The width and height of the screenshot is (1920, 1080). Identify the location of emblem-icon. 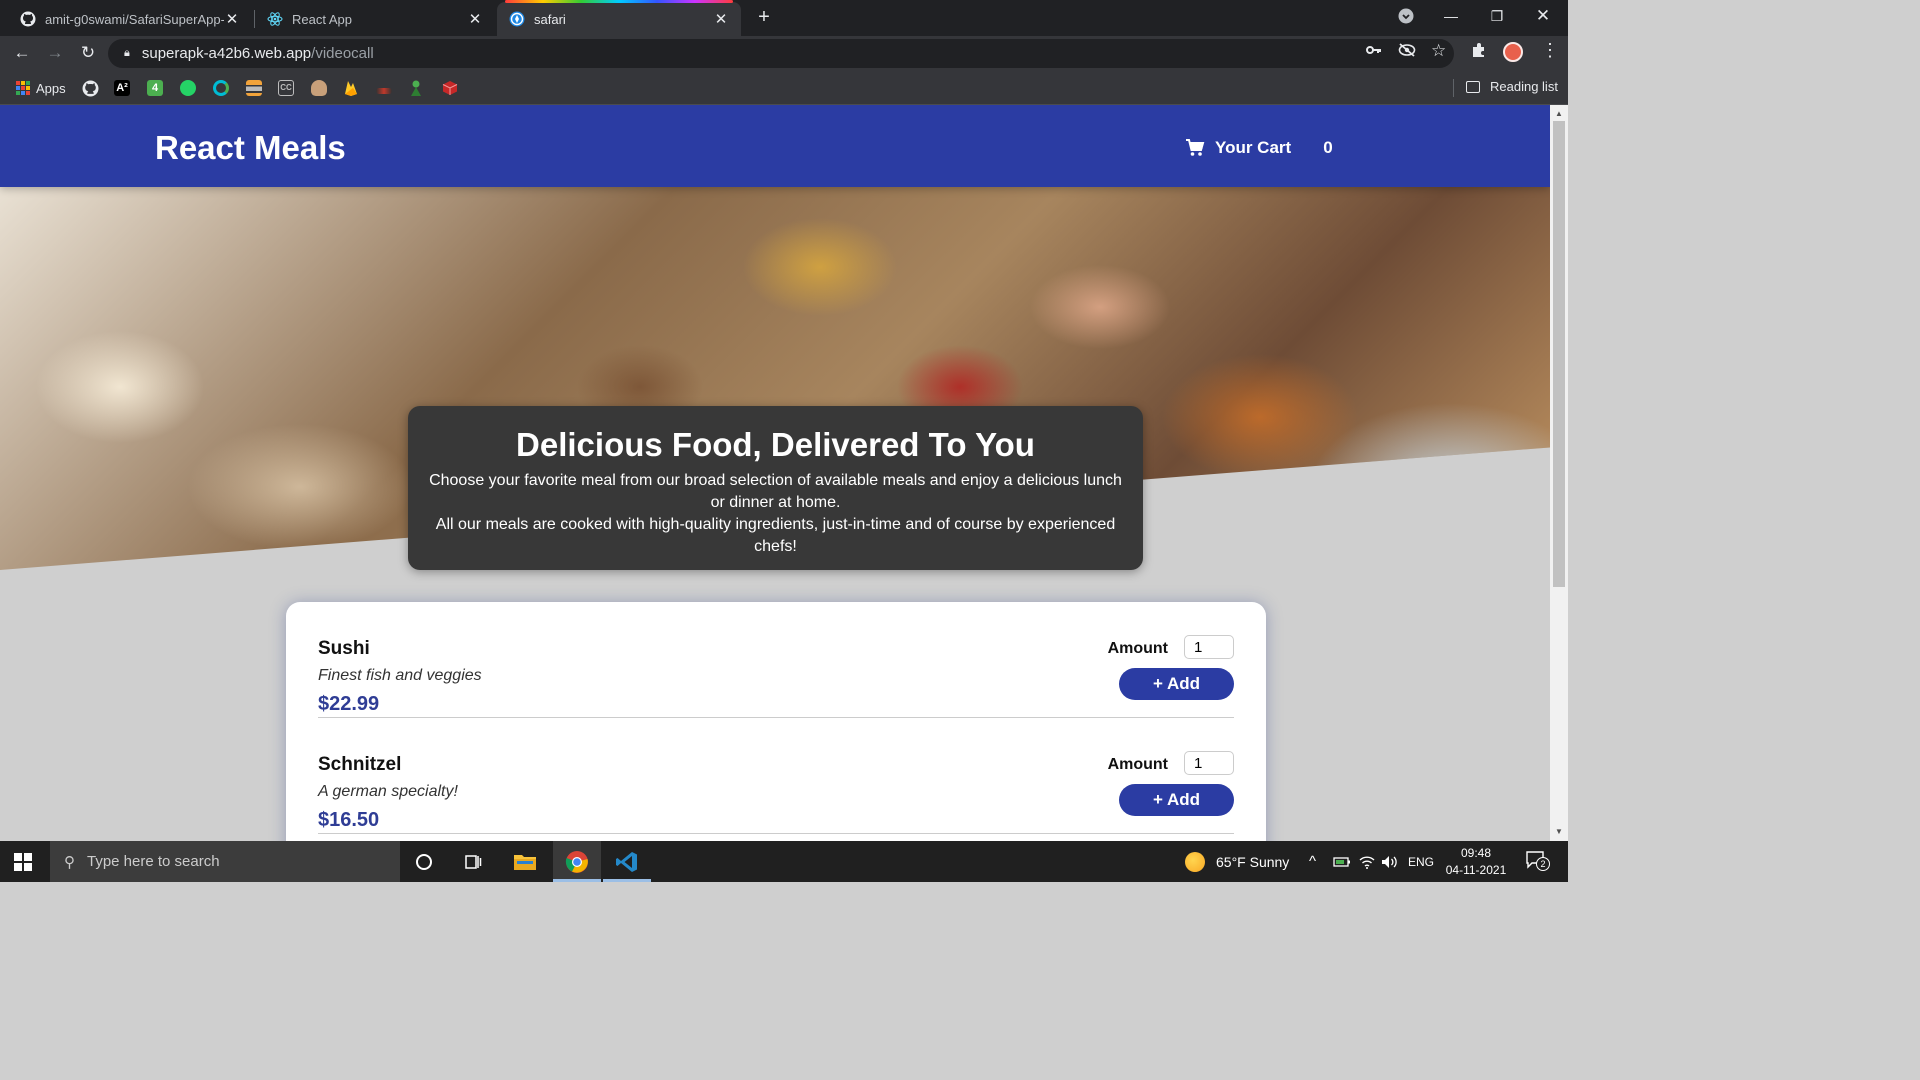
(319, 88).